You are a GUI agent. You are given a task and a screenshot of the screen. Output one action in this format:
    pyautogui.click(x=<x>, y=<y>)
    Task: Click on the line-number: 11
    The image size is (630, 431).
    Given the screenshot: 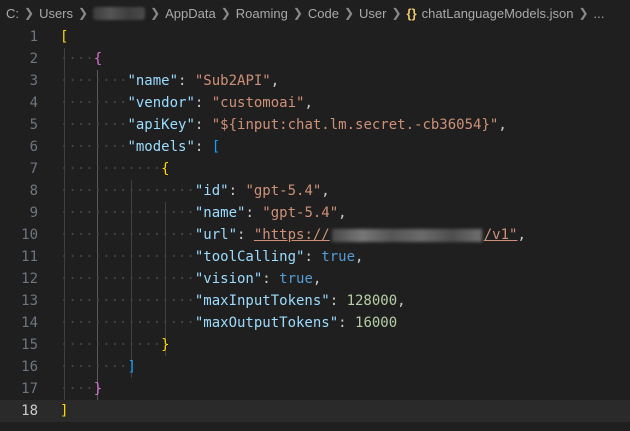 What is the action you would take?
    pyautogui.click(x=29, y=257)
    